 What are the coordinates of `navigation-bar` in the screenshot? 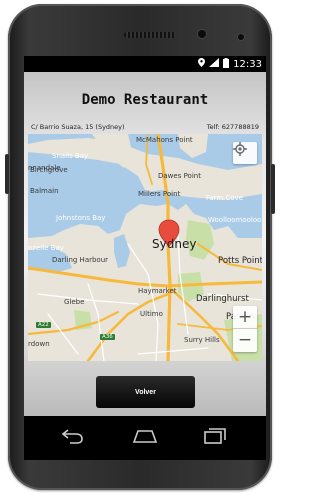 It's located at (145, 438).